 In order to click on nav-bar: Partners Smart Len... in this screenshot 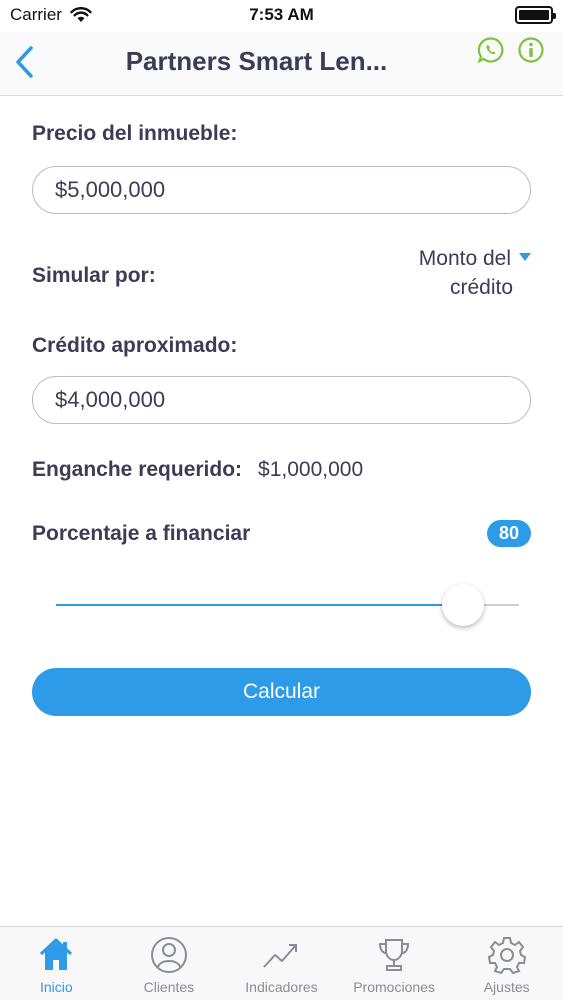, I will do `click(281, 64)`.